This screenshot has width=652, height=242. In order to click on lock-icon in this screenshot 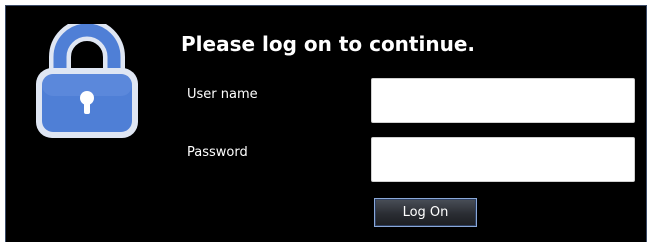, I will do `click(87, 81)`.